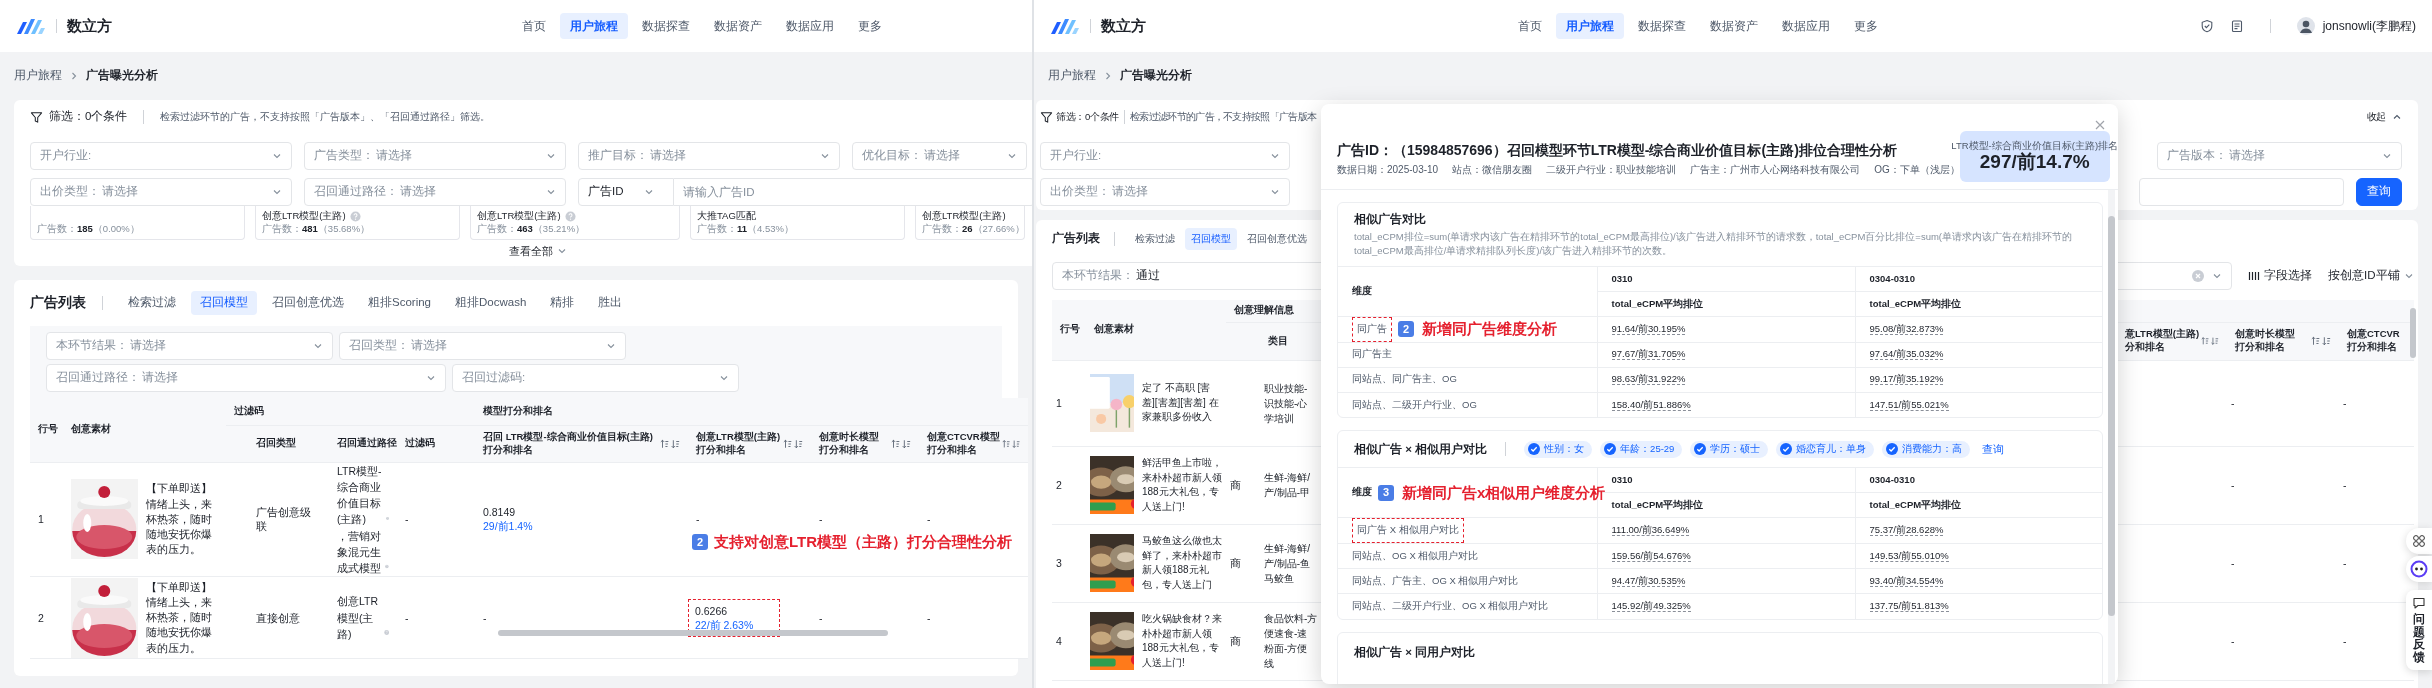 The width and height of the screenshot is (2432, 688). Describe the element at coordinates (610, 303) in the screenshot. I see `tab: 胜出` at that location.